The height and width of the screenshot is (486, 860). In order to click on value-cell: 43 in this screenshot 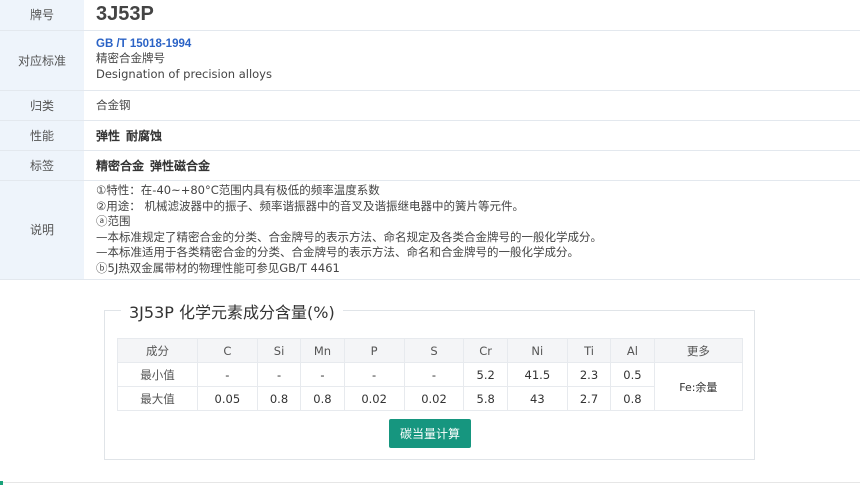, I will do `click(537, 398)`.